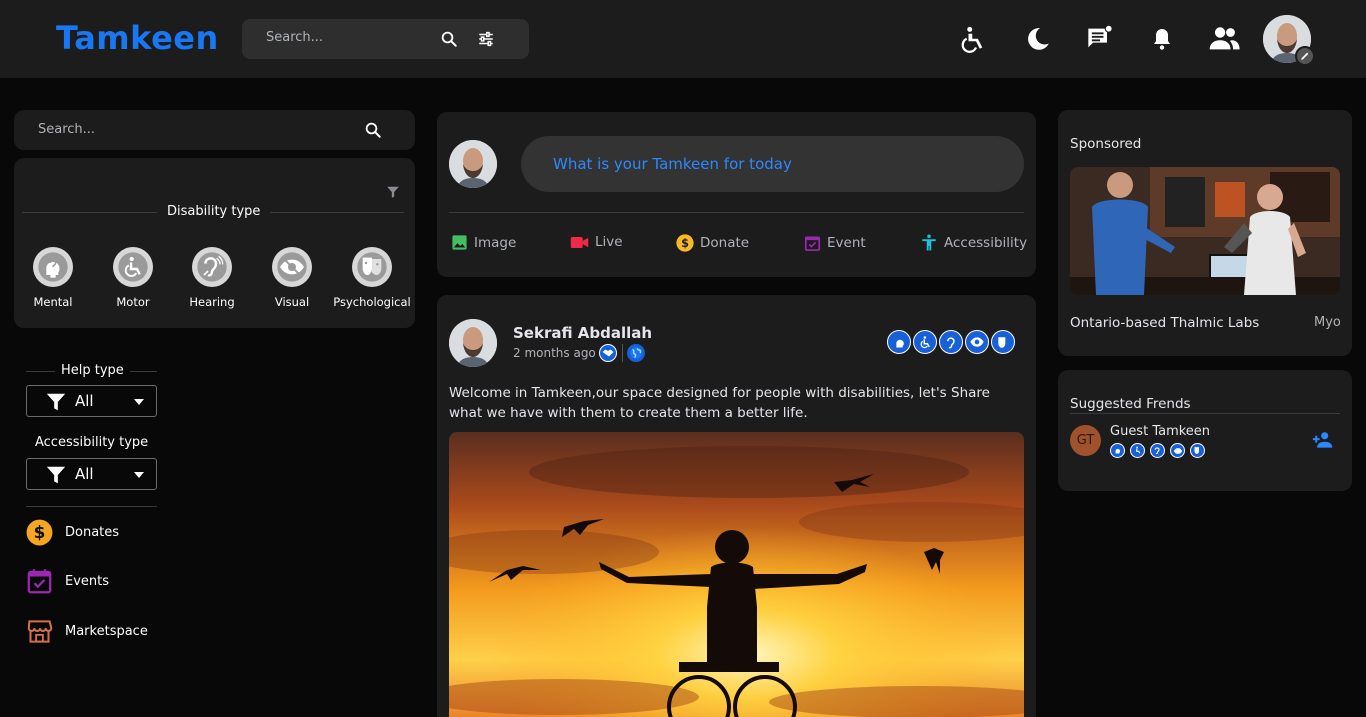 This screenshot has width=1366, height=717. What do you see at coordinates (1085, 440) in the screenshot?
I see `suggested-avatar: GT` at bounding box center [1085, 440].